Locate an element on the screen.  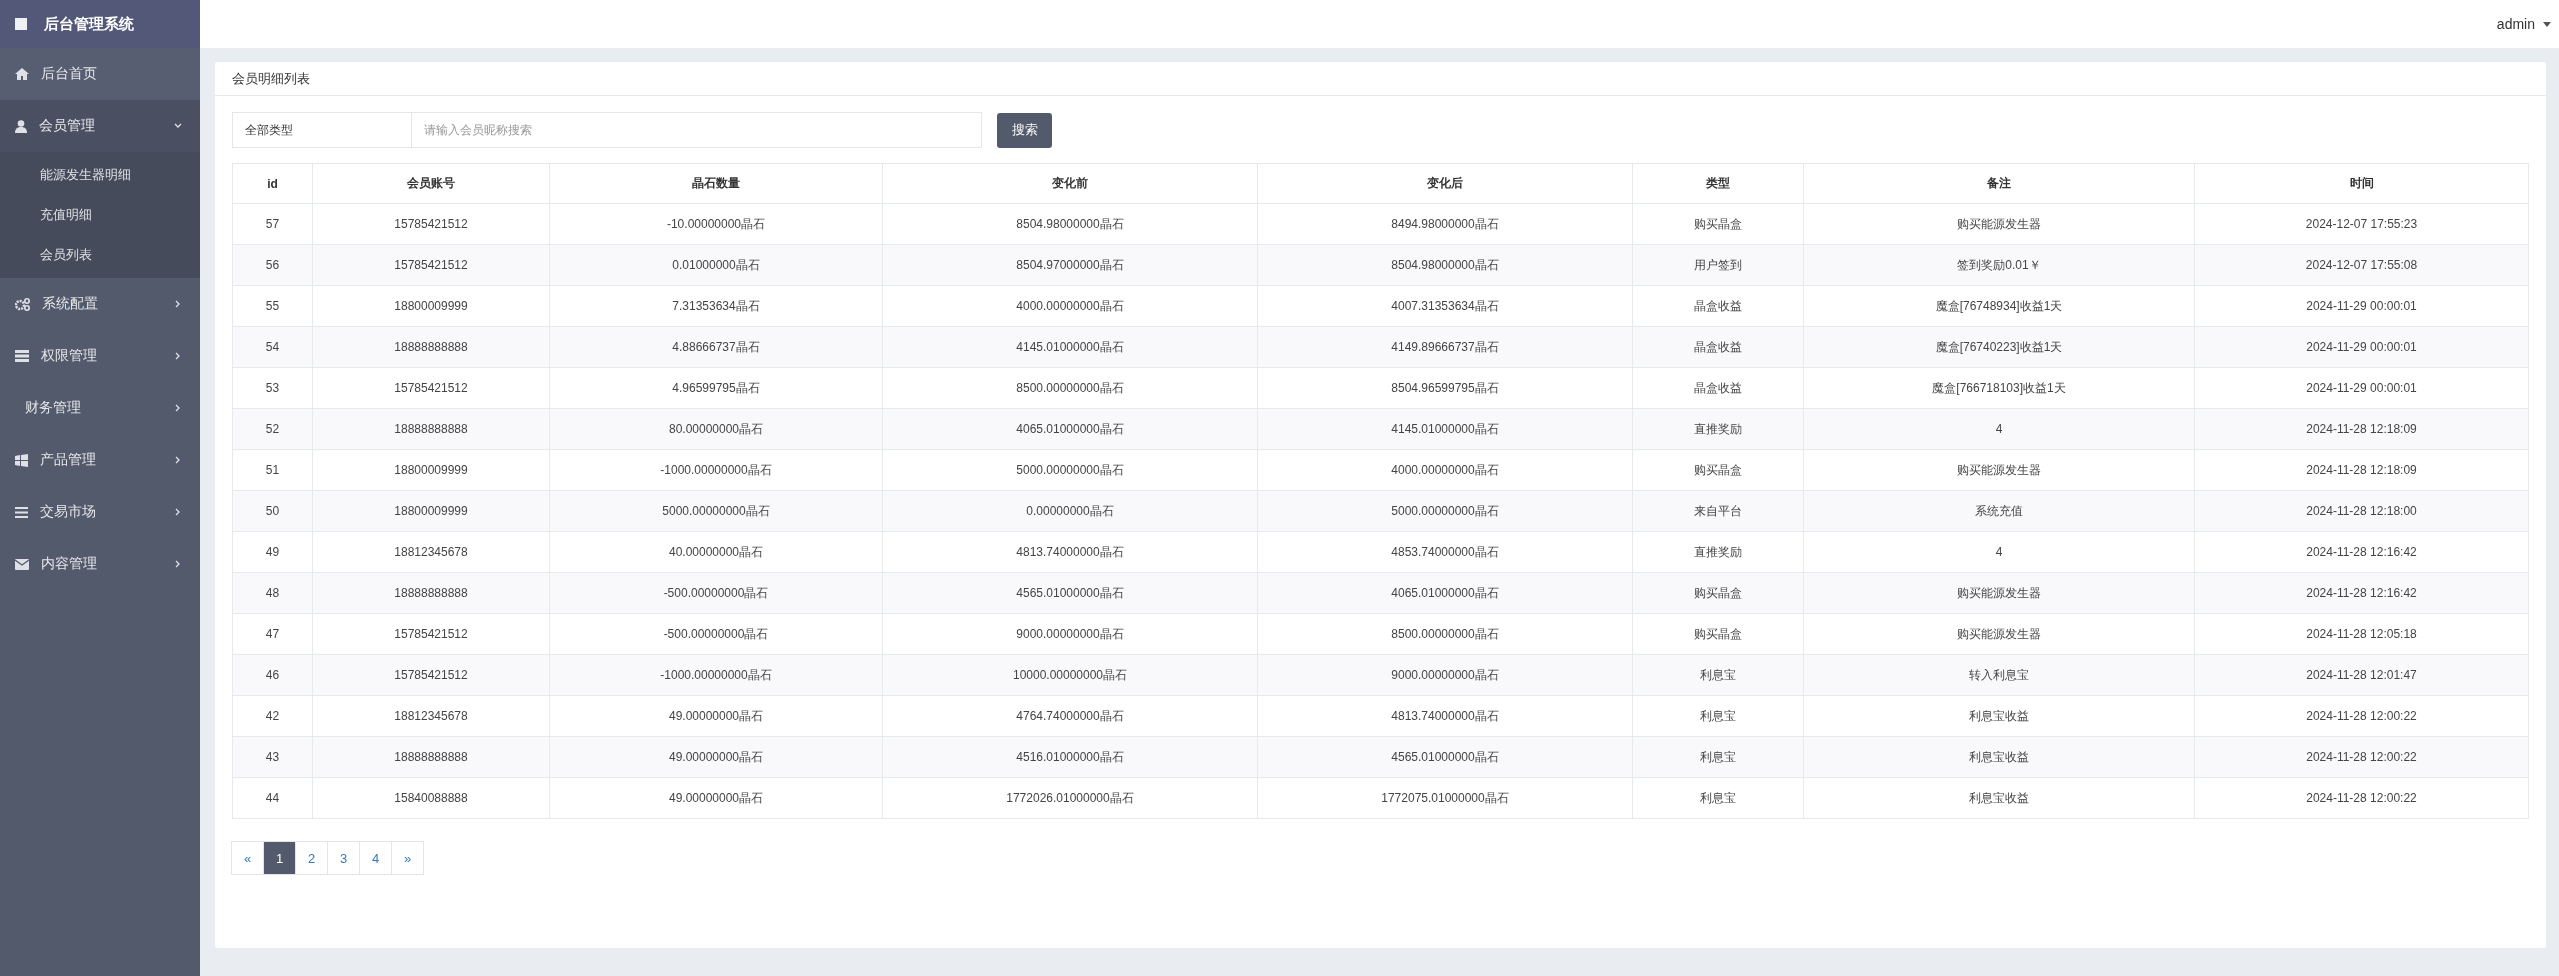
table-cell: 46 is located at coordinates (272, 675).